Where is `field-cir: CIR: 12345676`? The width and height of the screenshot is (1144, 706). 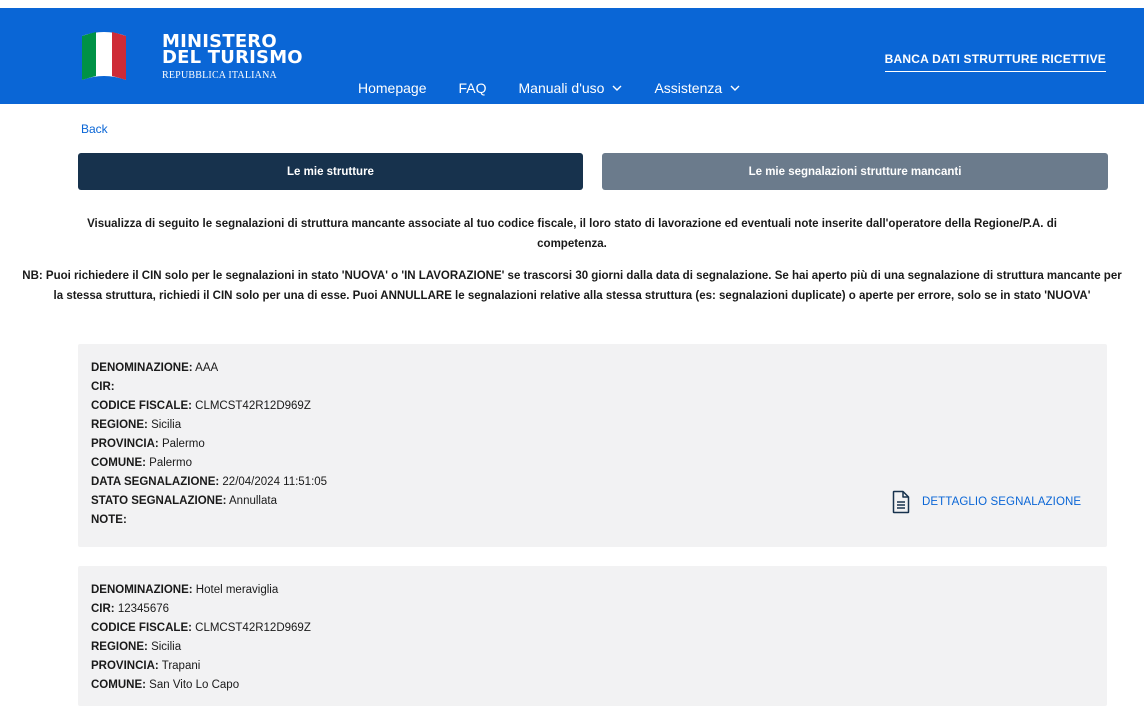 field-cir: CIR: 12345676 is located at coordinates (201, 609).